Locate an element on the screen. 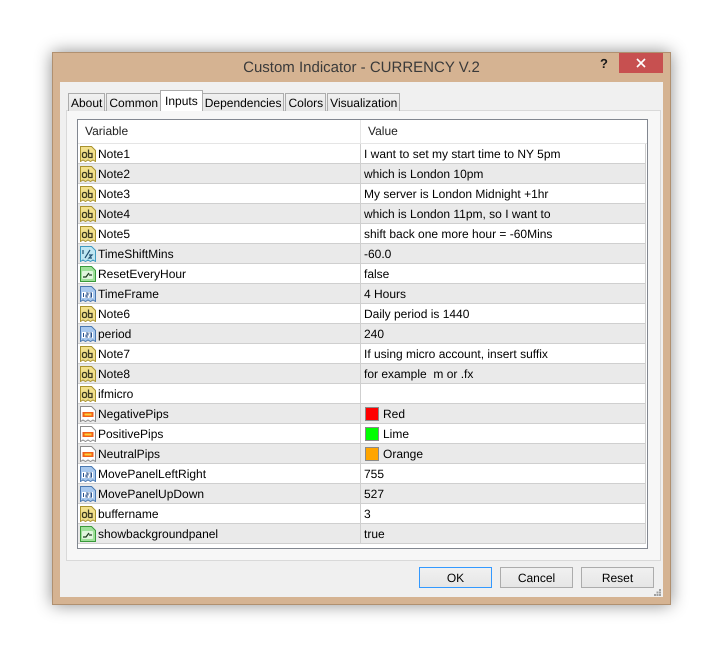  tab: Visualization is located at coordinates (363, 102).